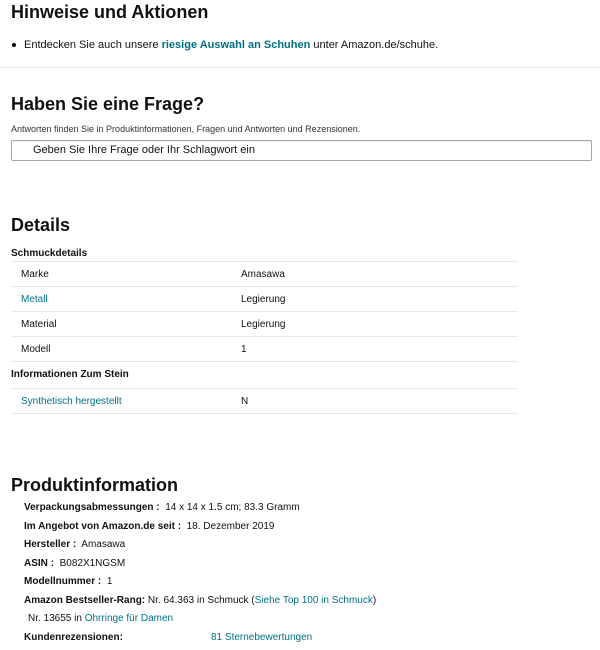 This screenshot has width=600, height=650. I want to click on produkt-key: Verpackungsabmessungen, so click(89, 507).